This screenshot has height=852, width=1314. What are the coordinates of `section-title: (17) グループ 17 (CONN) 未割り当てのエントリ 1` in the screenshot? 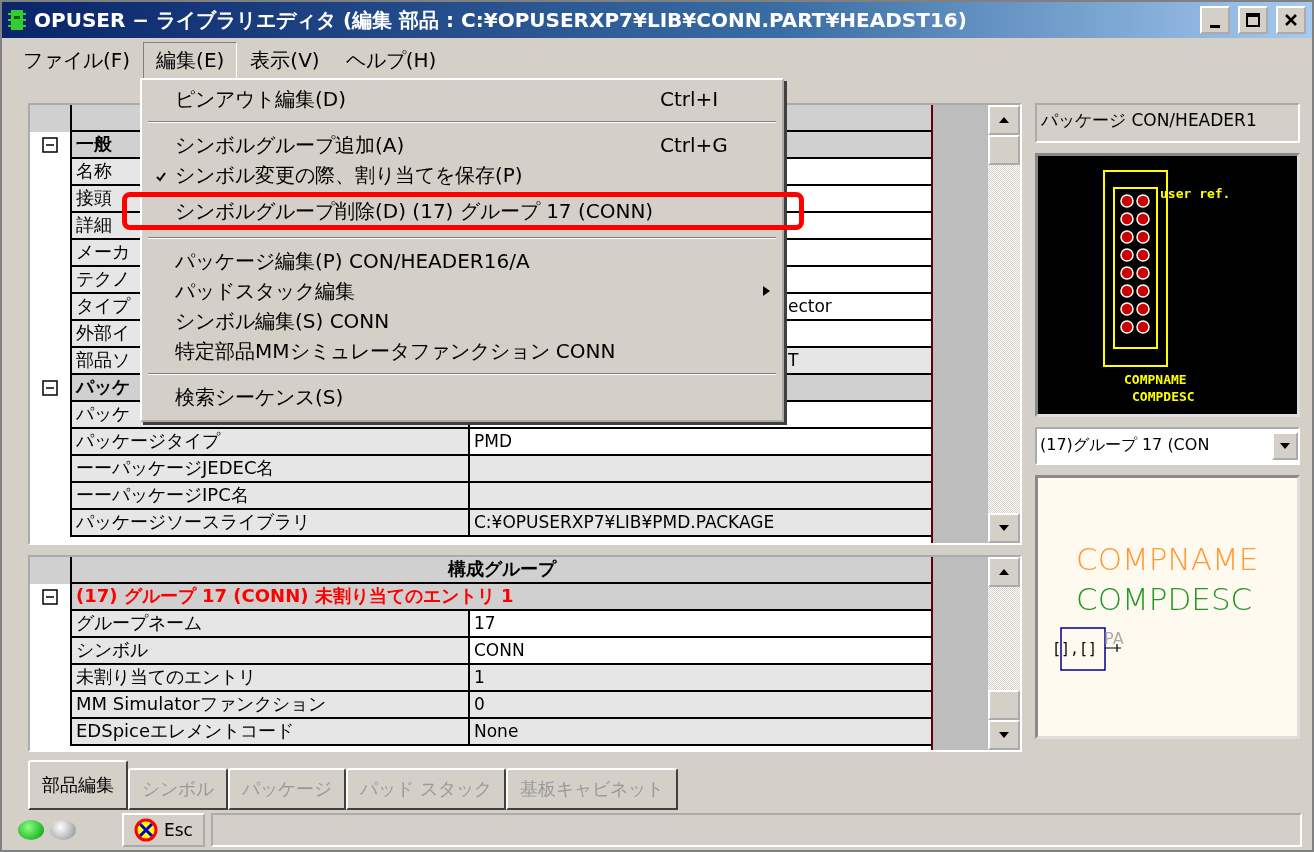 It's located at (502, 597).